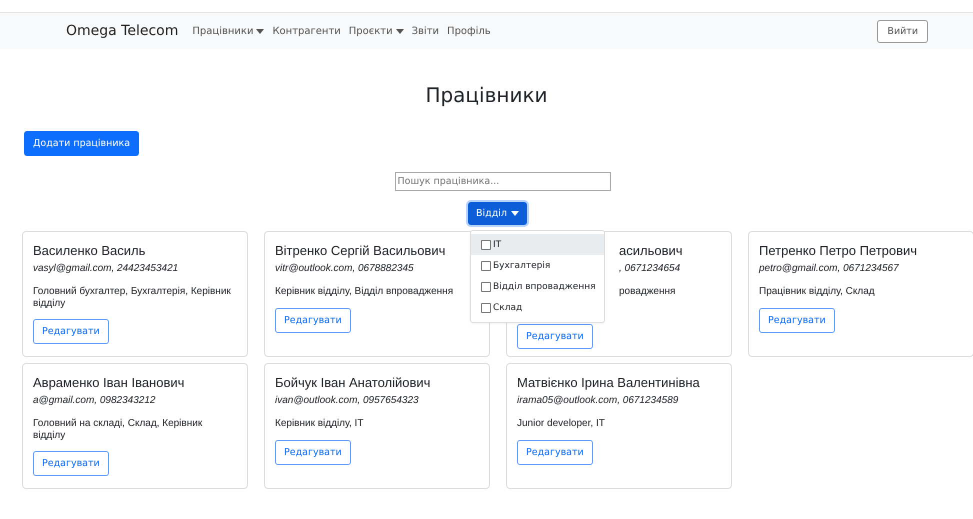 The height and width of the screenshot is (519, 973). Describe the element at coordinates (469, 31) in the screenshot. I see `nav-link: Профіль` at that location.